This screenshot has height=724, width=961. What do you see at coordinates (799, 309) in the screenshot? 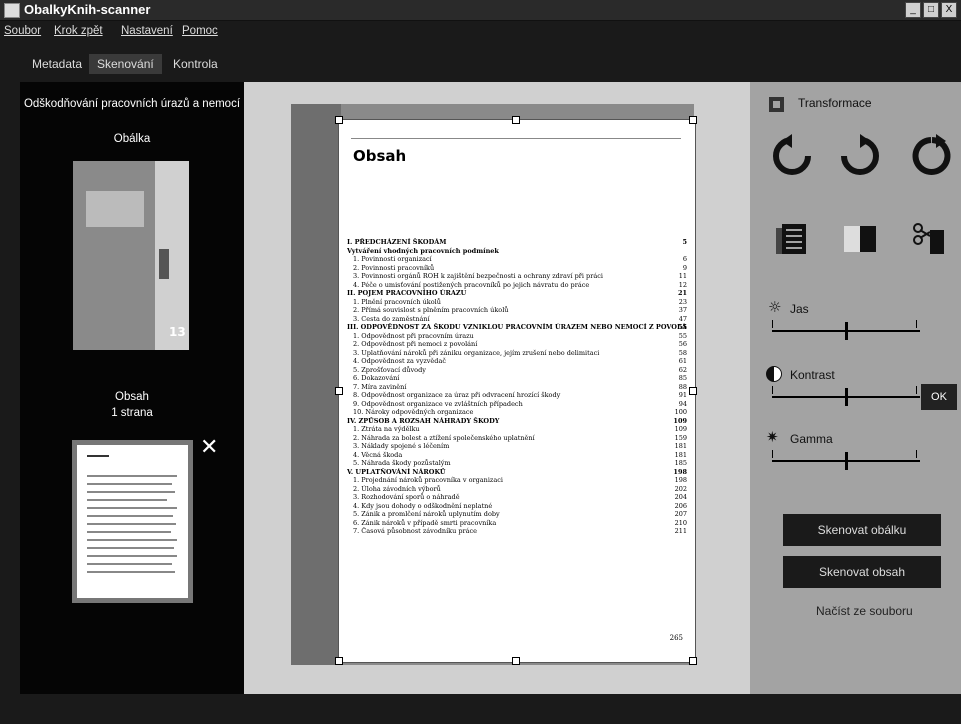
I see `brightness-label: Jas` at bounding box center [799, 309].